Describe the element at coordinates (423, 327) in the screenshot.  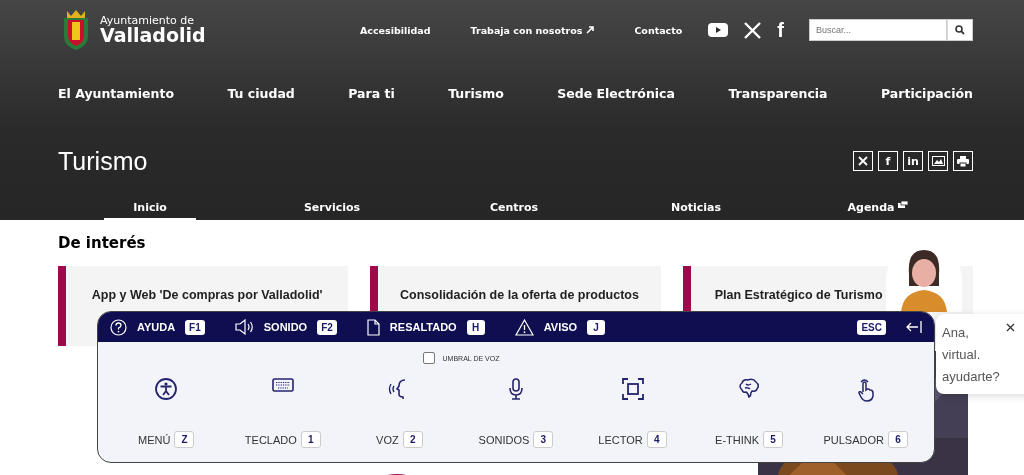
I see `option-label: RESALTADO` at that location.